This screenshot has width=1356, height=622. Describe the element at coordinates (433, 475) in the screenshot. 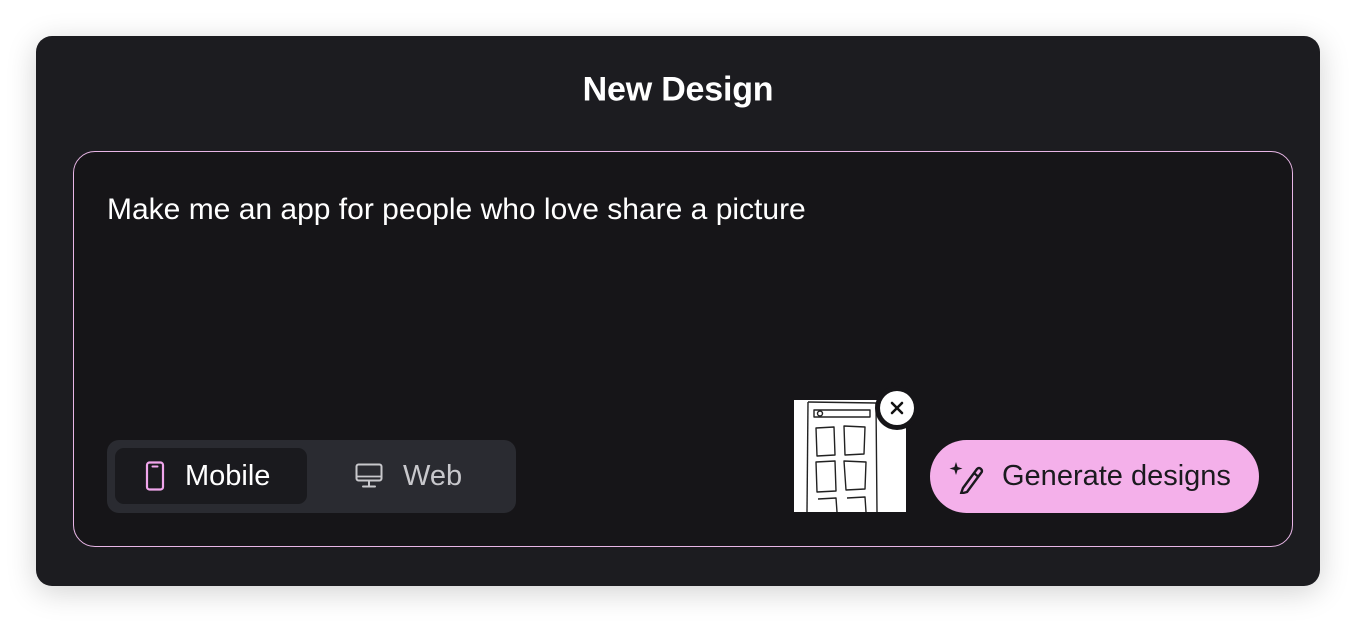

I see `web-toggle-label: Web` at that location.